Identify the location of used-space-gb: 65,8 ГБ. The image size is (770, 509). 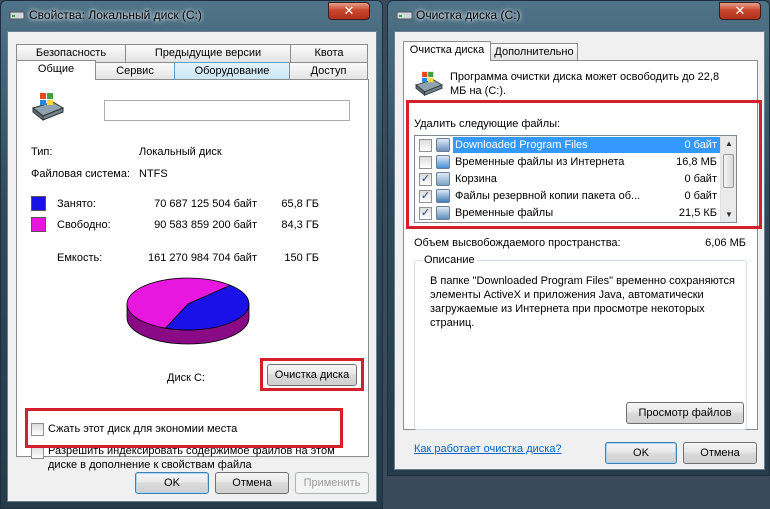
(300, 204).